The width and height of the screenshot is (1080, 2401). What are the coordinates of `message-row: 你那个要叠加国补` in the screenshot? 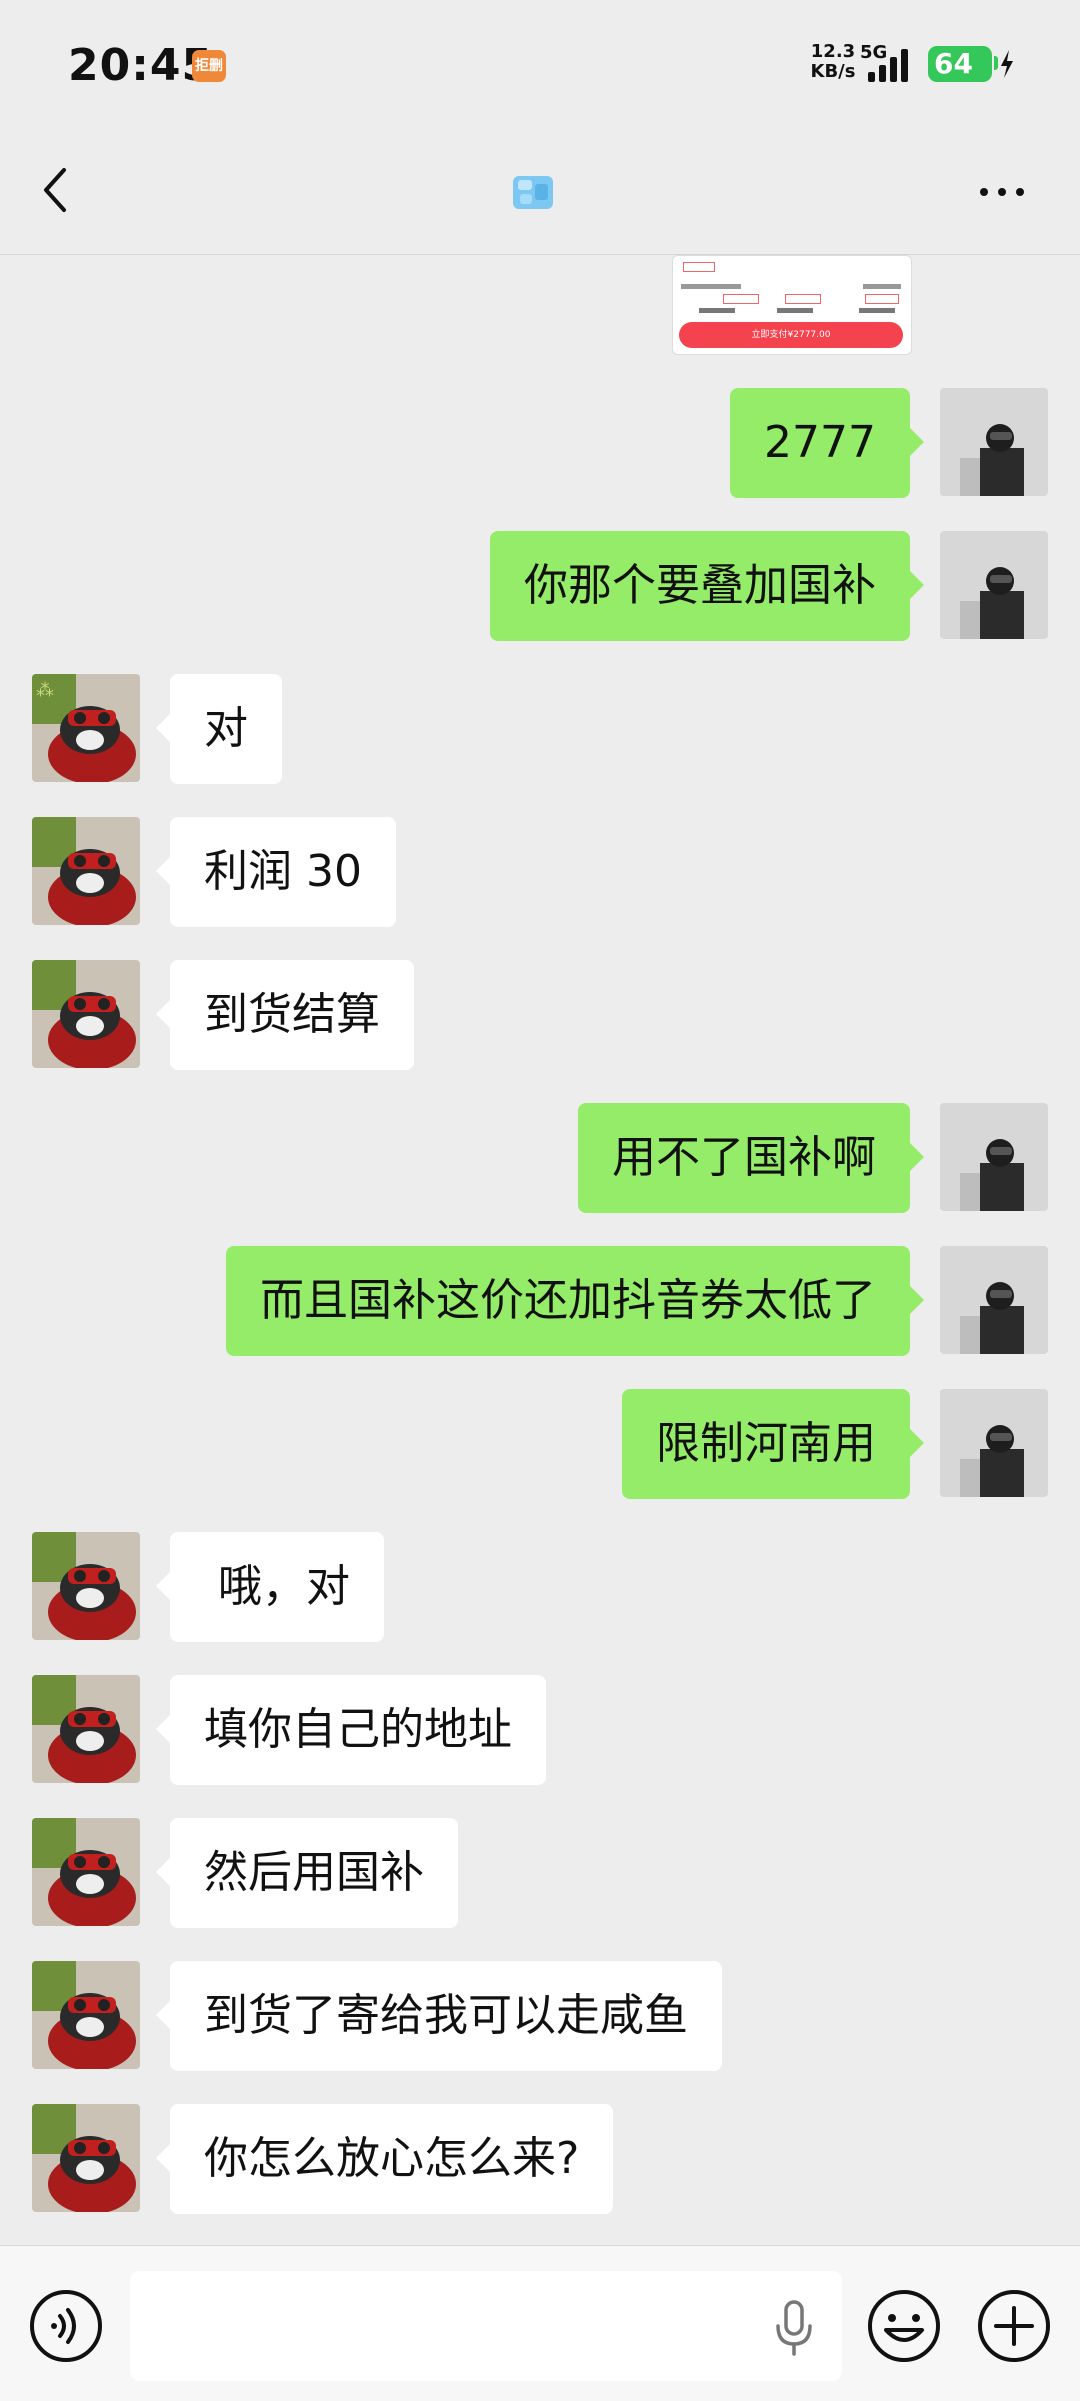 It's located at (540, 586).